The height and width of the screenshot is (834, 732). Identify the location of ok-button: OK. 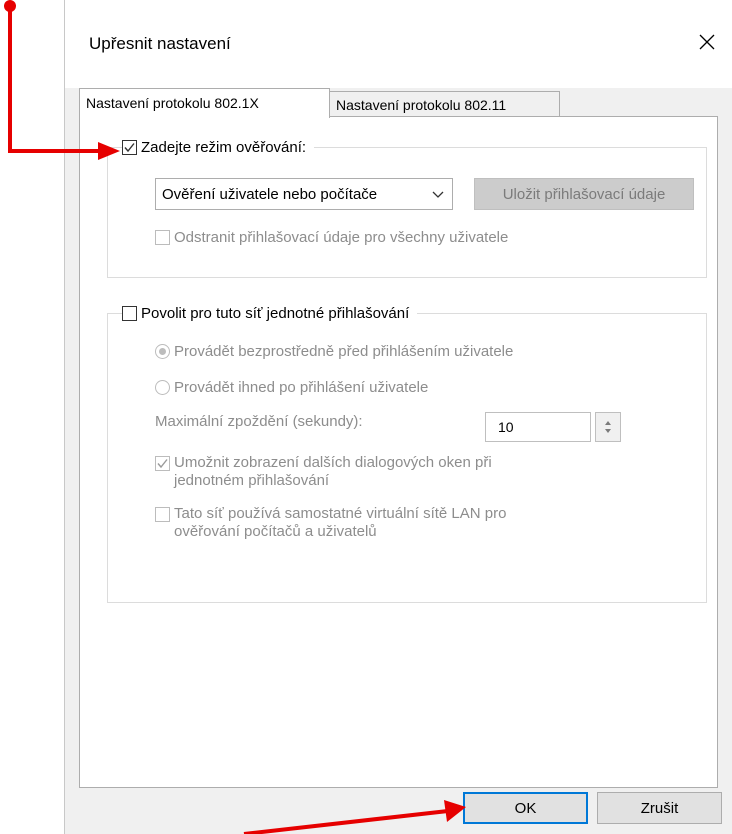
(525, 808).